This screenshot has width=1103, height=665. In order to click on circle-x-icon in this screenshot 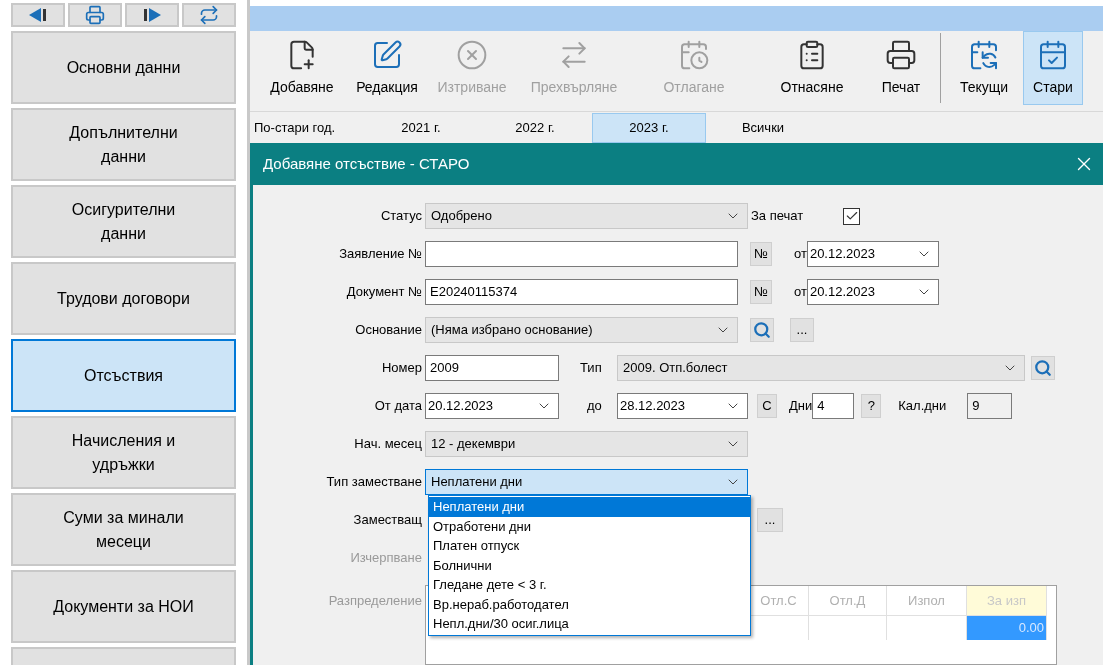, I will do `click(472, 54)`.